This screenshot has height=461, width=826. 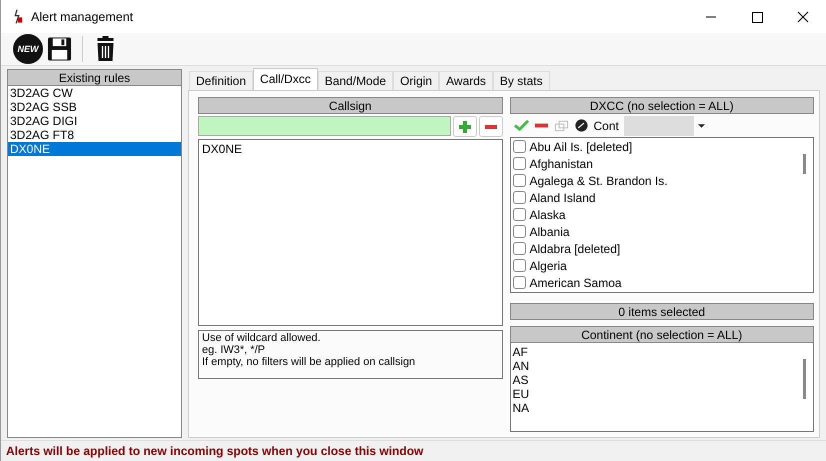 I want to click on add-button, so click(x=464, y=126).